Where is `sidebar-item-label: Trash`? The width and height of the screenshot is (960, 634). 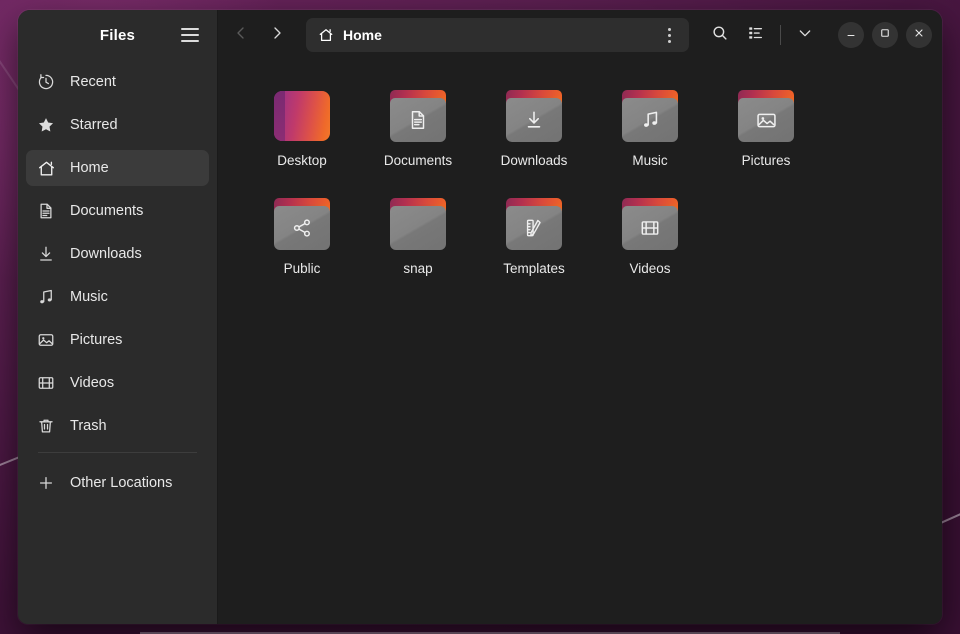
sidebar-item-label: Trash is located at coordinates (88, 426).